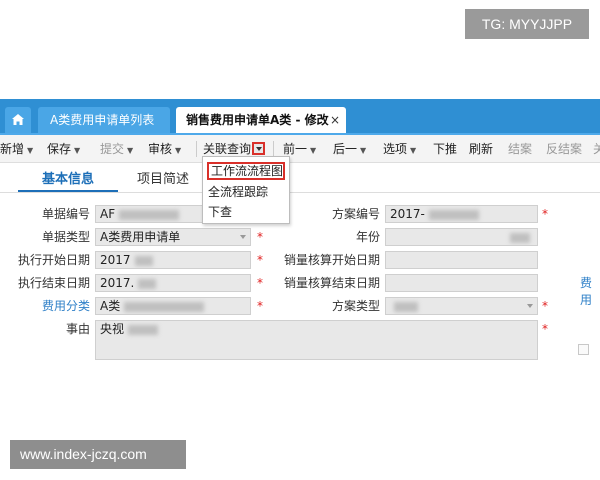 This screenshot has height=480, width=600. I want to click on prev-label: 前一, so click(295, 149).